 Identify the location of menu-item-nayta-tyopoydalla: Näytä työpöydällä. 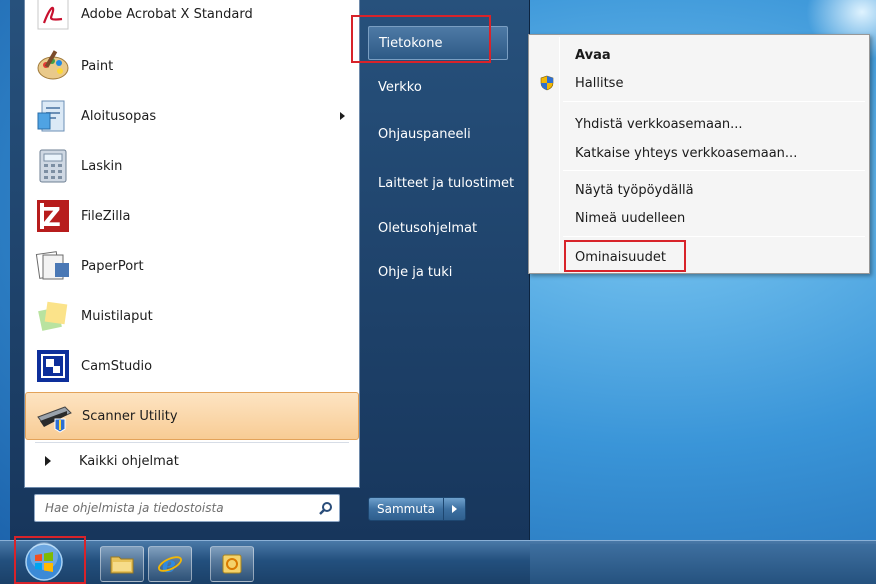
(699, 190).